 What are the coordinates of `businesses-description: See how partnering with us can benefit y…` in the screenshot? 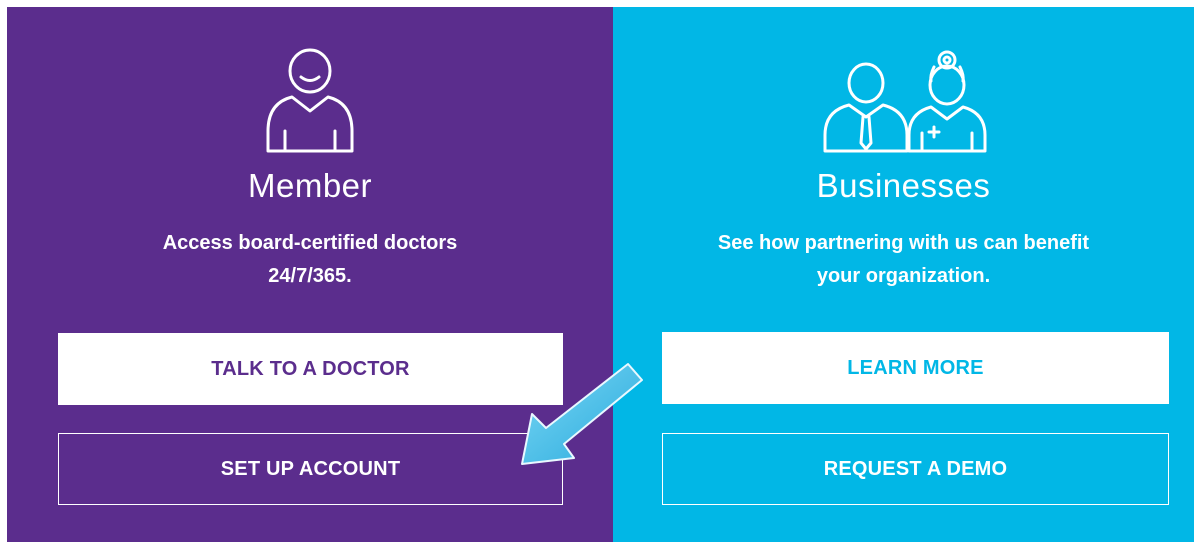 It's located at (903, 259).